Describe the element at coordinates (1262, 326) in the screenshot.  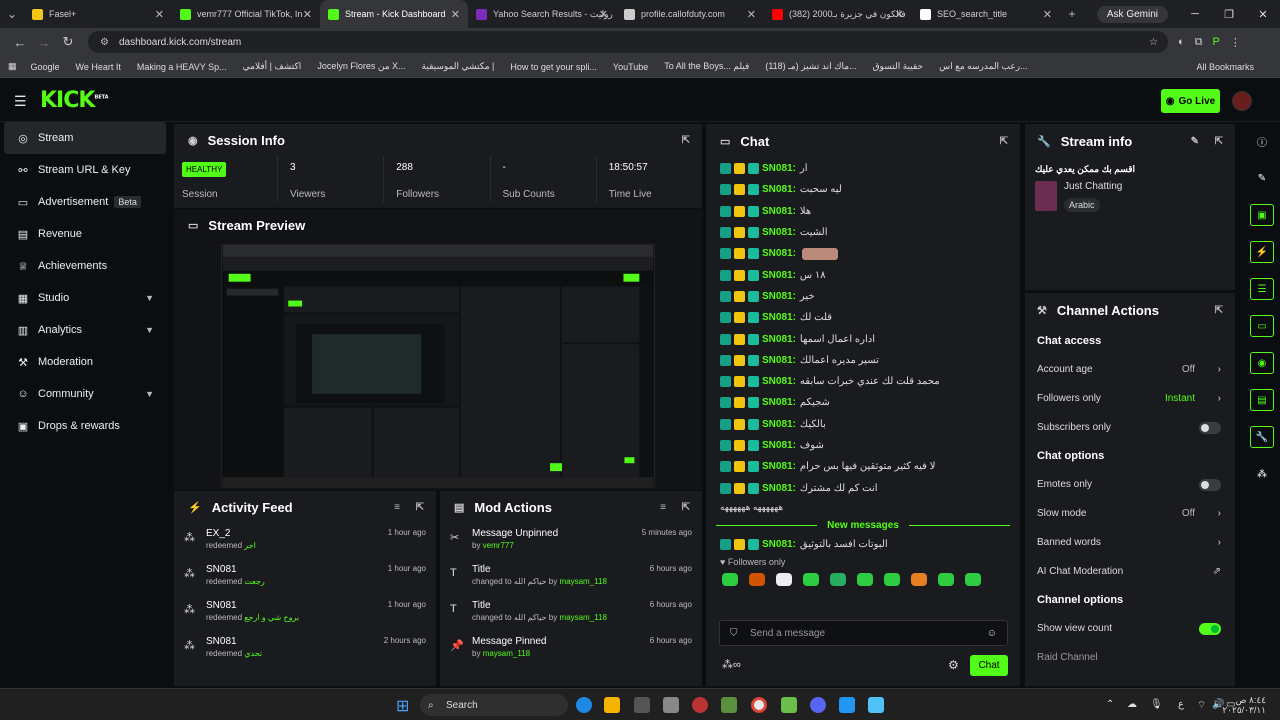
I see `chat-icon: ▭` at that location.